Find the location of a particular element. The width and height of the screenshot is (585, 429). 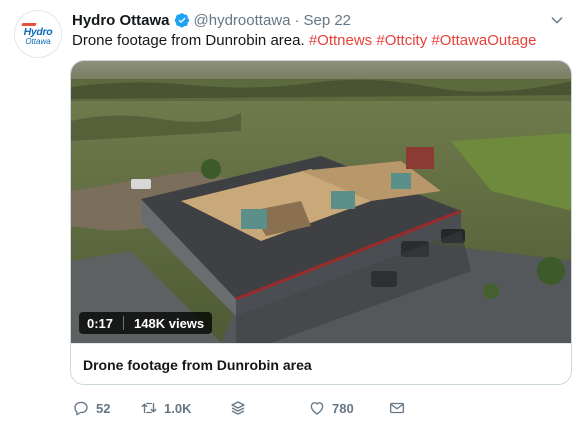

direct-message-button is located at coordinates (397, 408).